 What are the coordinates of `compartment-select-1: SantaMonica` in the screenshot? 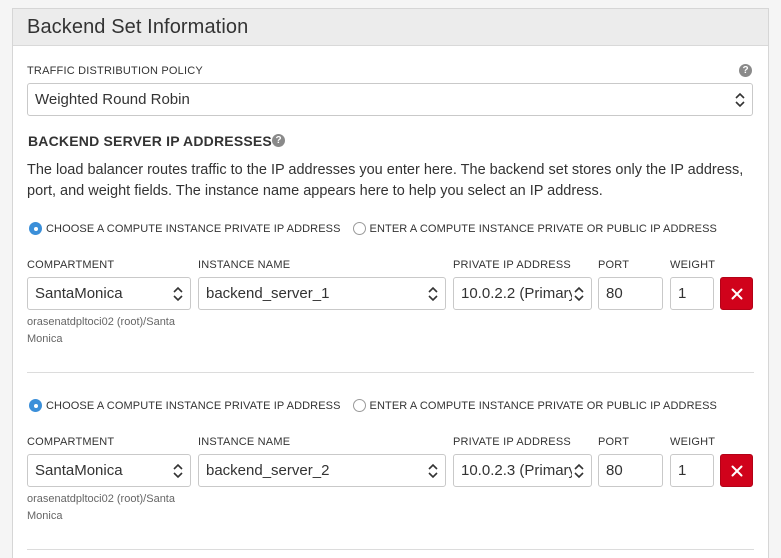 It's located at (109, 293).